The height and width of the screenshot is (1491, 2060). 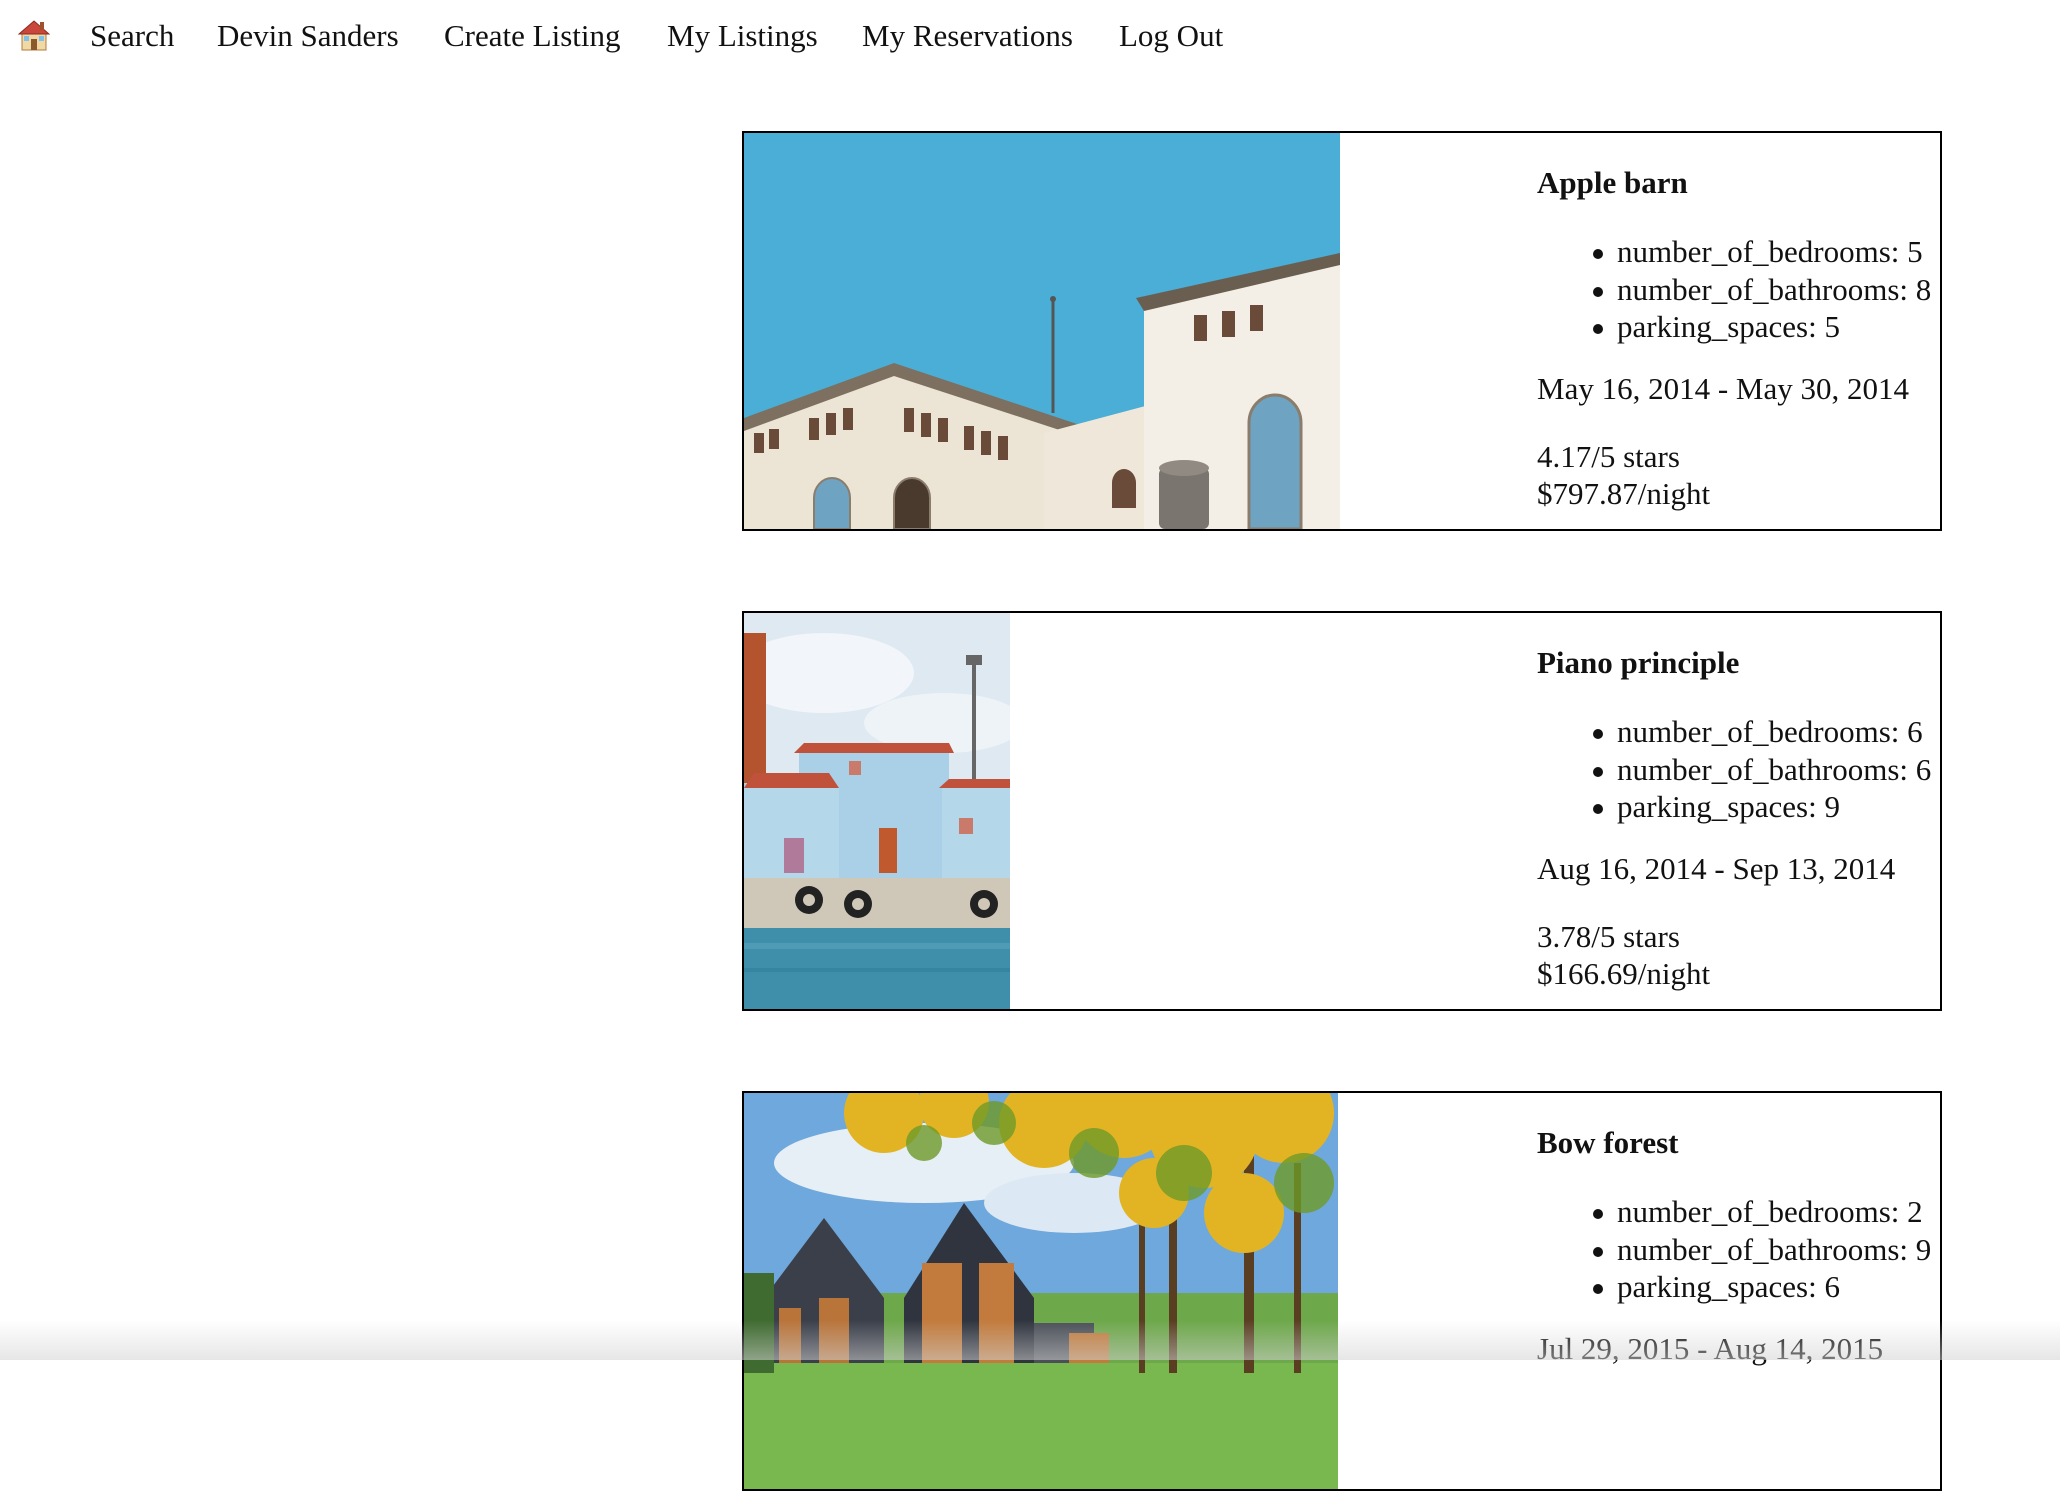 What do you see at coordinates (34, 35) in the screenshot?
I see `house-emoji-icon` at bounding box center [34, 35].